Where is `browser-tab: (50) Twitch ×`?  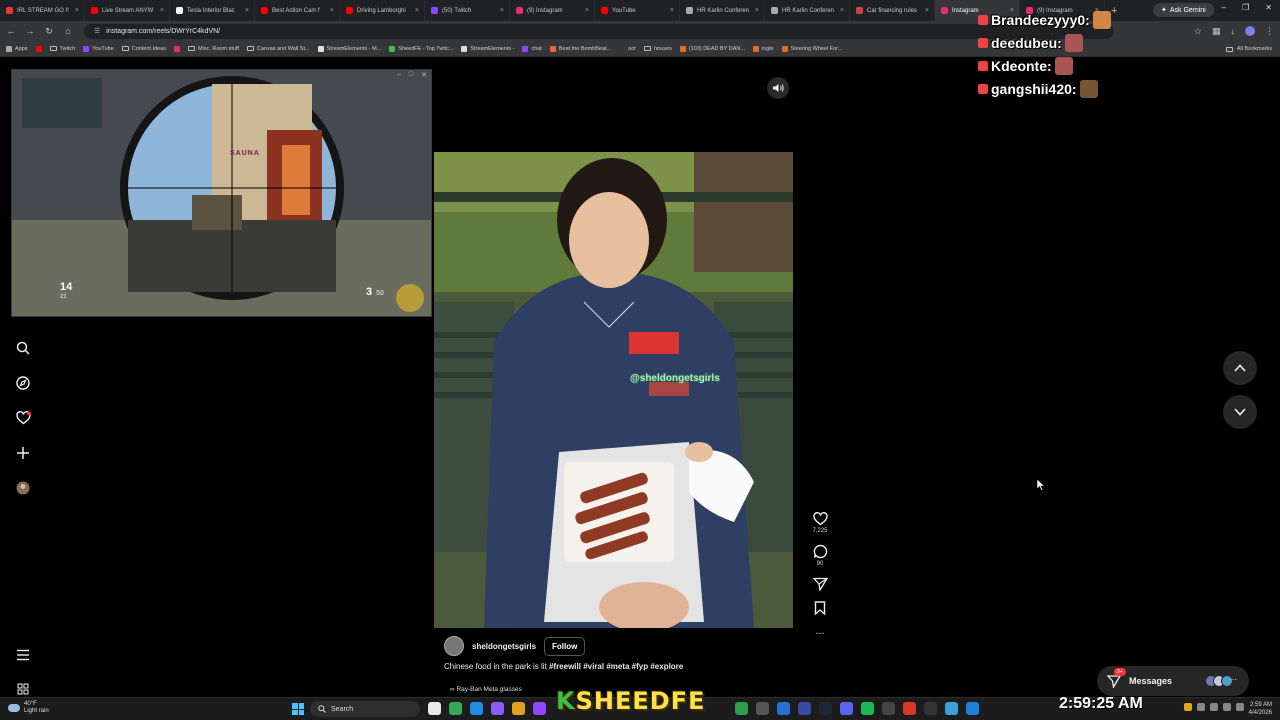 browser-tab: (50) Twitch × is located at coordinates (467, 10).